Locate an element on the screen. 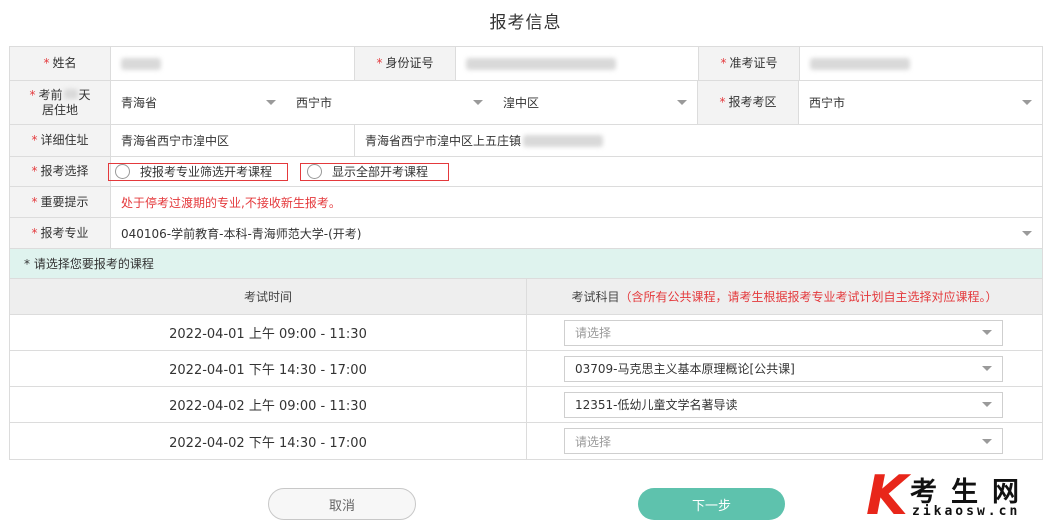 The image size is (1051, 528). choice-options: 按报考专业筛选开考课程 显示全部开考课程 is located at coordinates (575, 171).